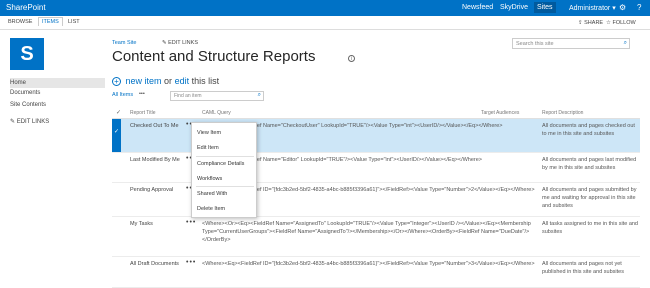  Describe the element at coordinates (116, 81) in the screenshot. I see `plus-icon: +` at that location.